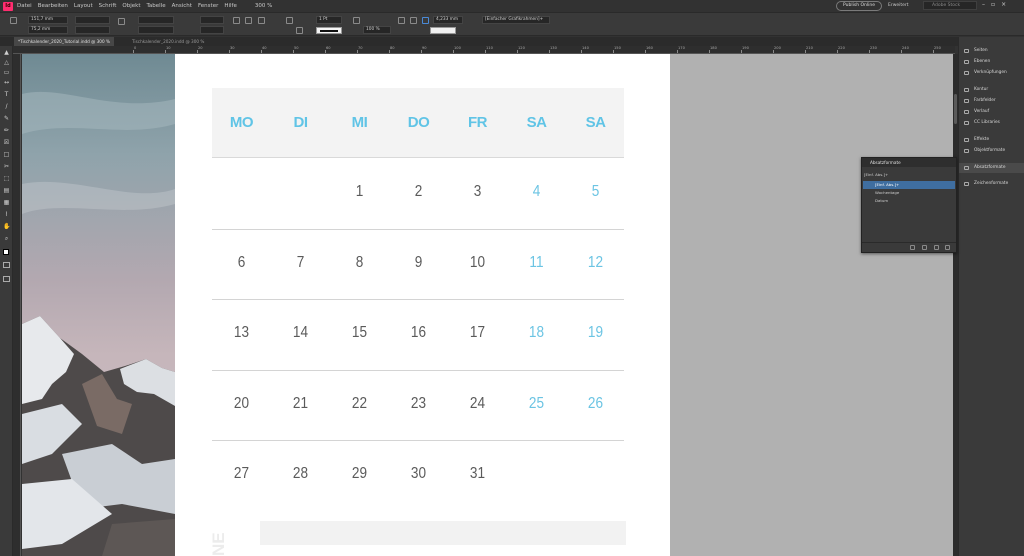 Image resolution: width=1024 pixels, height=556 pixels. I want to click on menu-schrift: Schrift, so click(108, 6).